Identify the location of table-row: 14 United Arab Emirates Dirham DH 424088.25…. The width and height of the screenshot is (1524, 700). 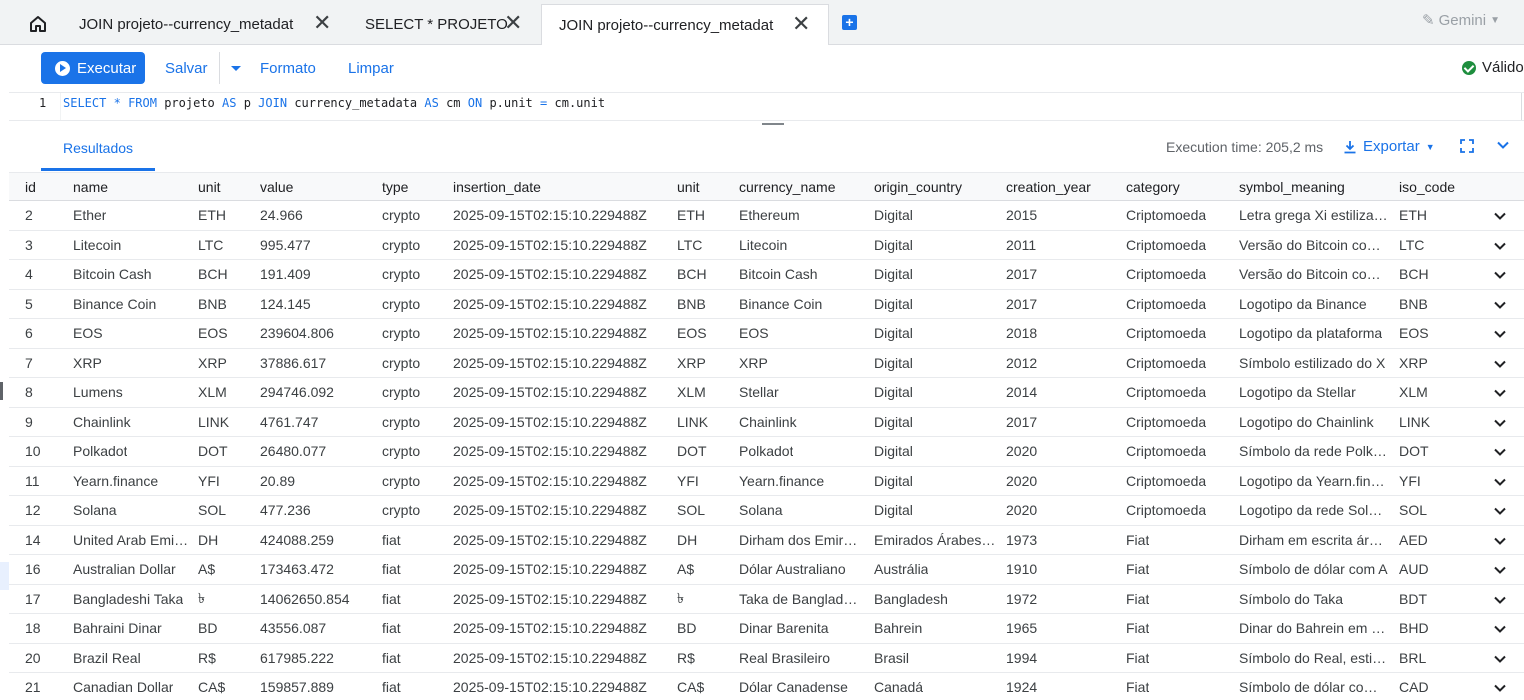
(766, 540).